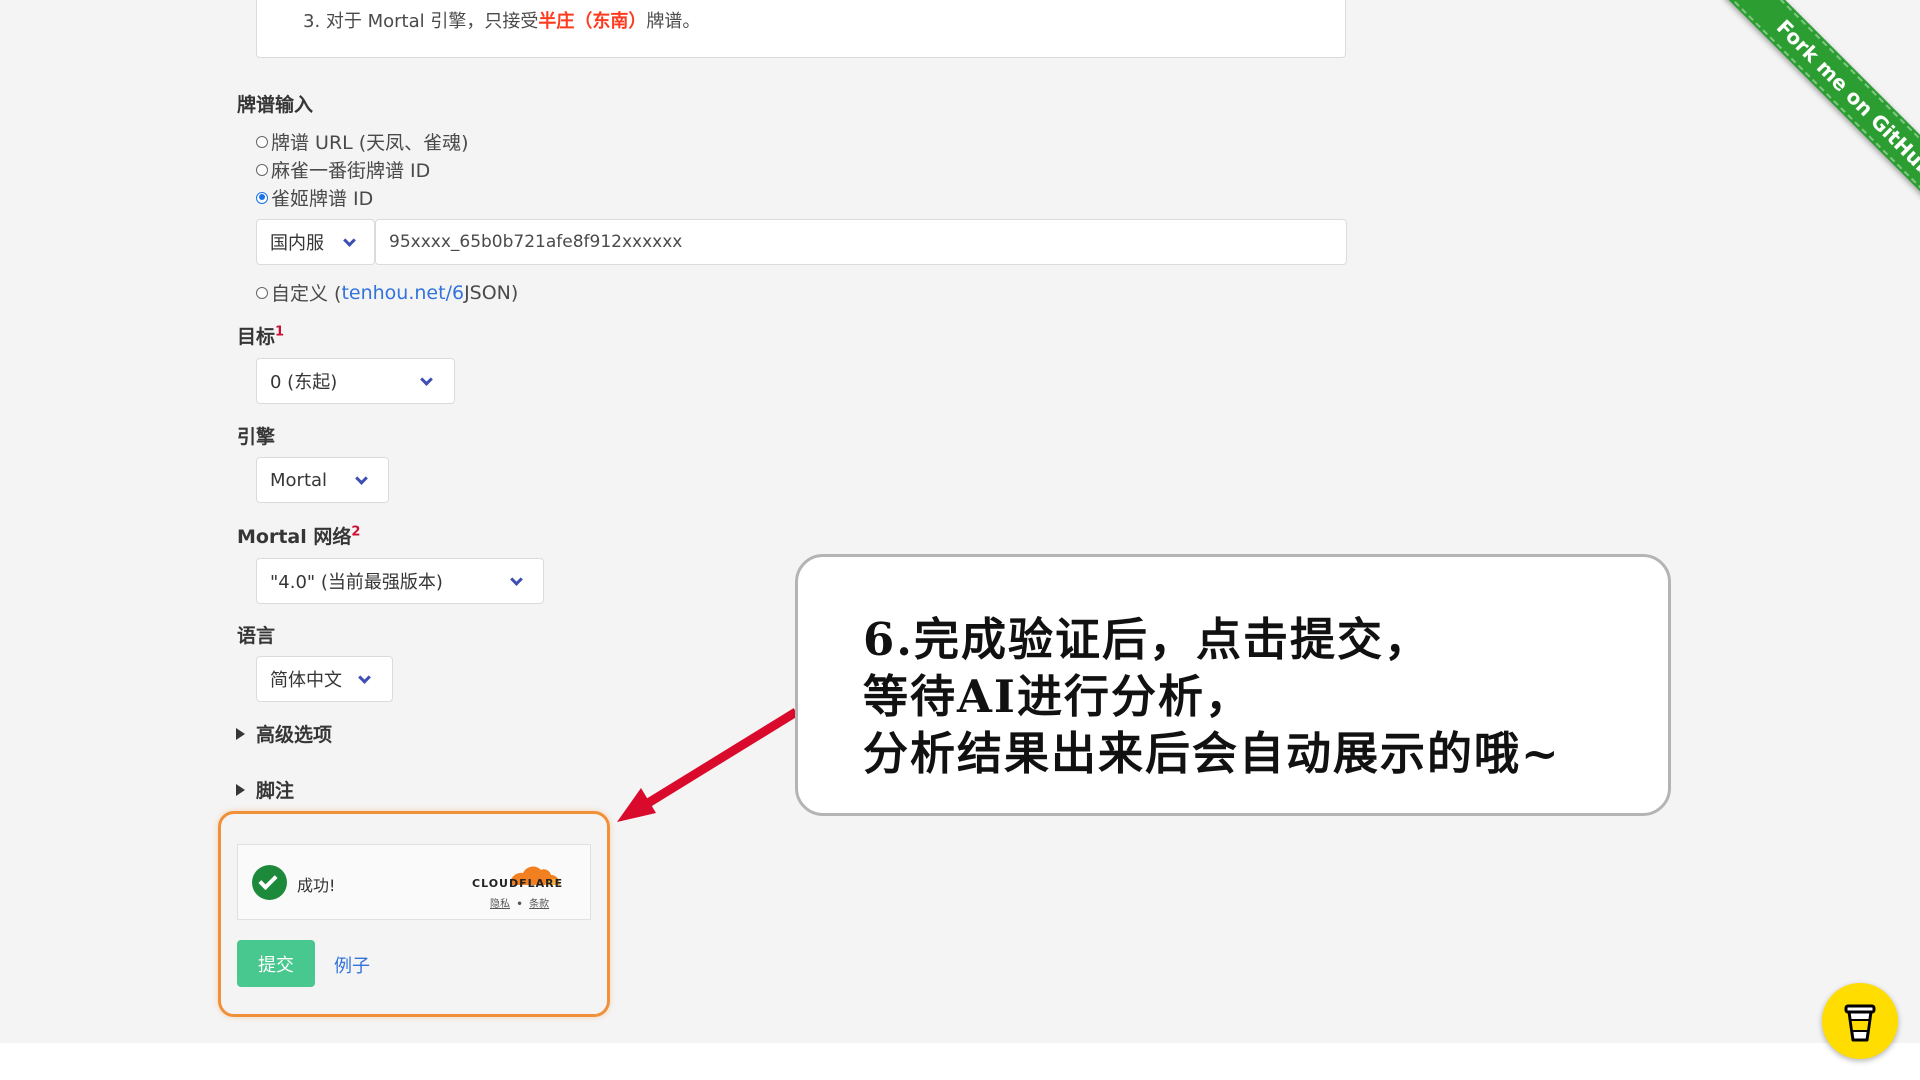 Image resolution: width=1920 pixels, height=1080 pixels. I want to click on network-label-text: Mortal 网络, so click(294, 537).